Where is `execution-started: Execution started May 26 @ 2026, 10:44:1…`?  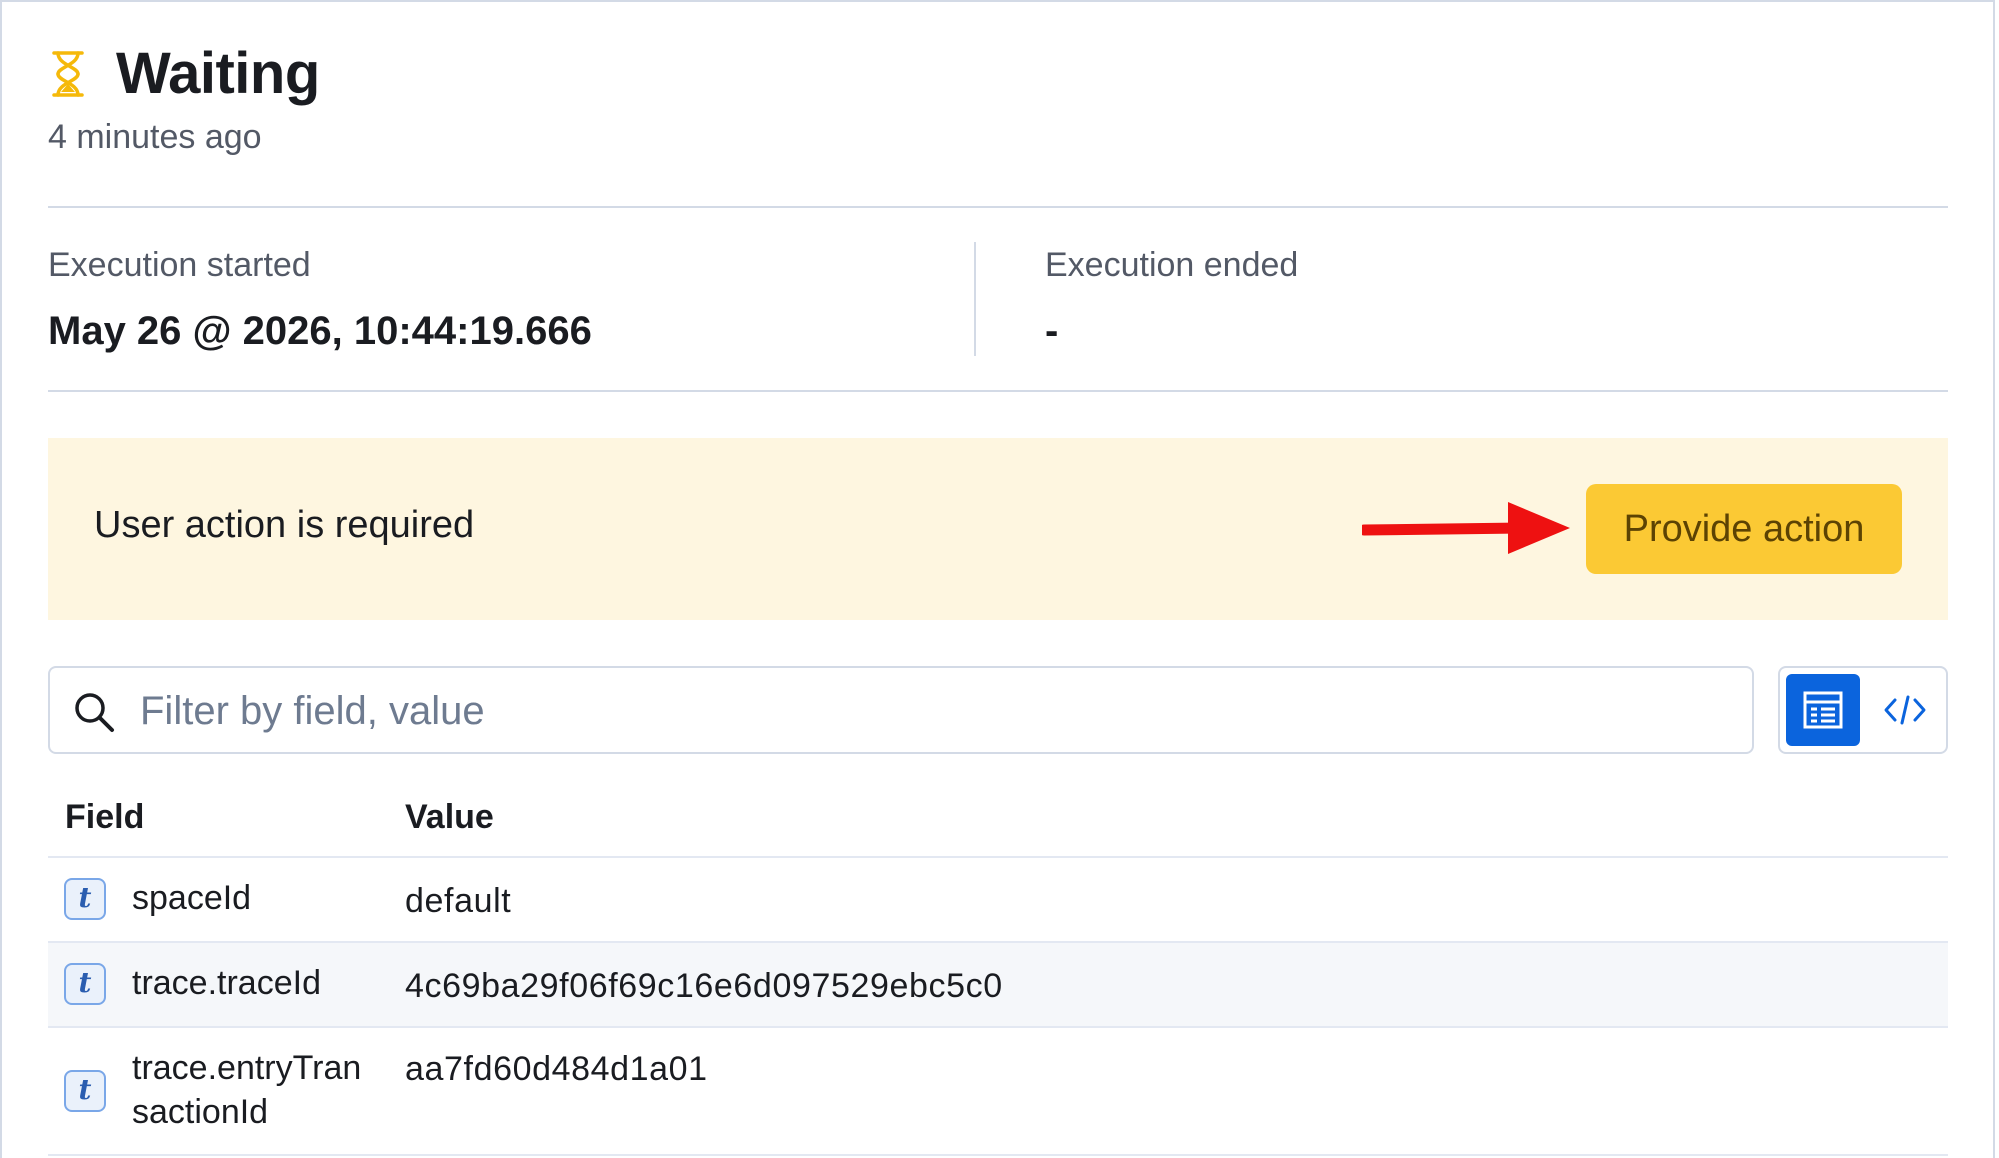
execution-started: Execution started May 26 @ 2026, 10:44:1… is located at coordinates (320, 300).